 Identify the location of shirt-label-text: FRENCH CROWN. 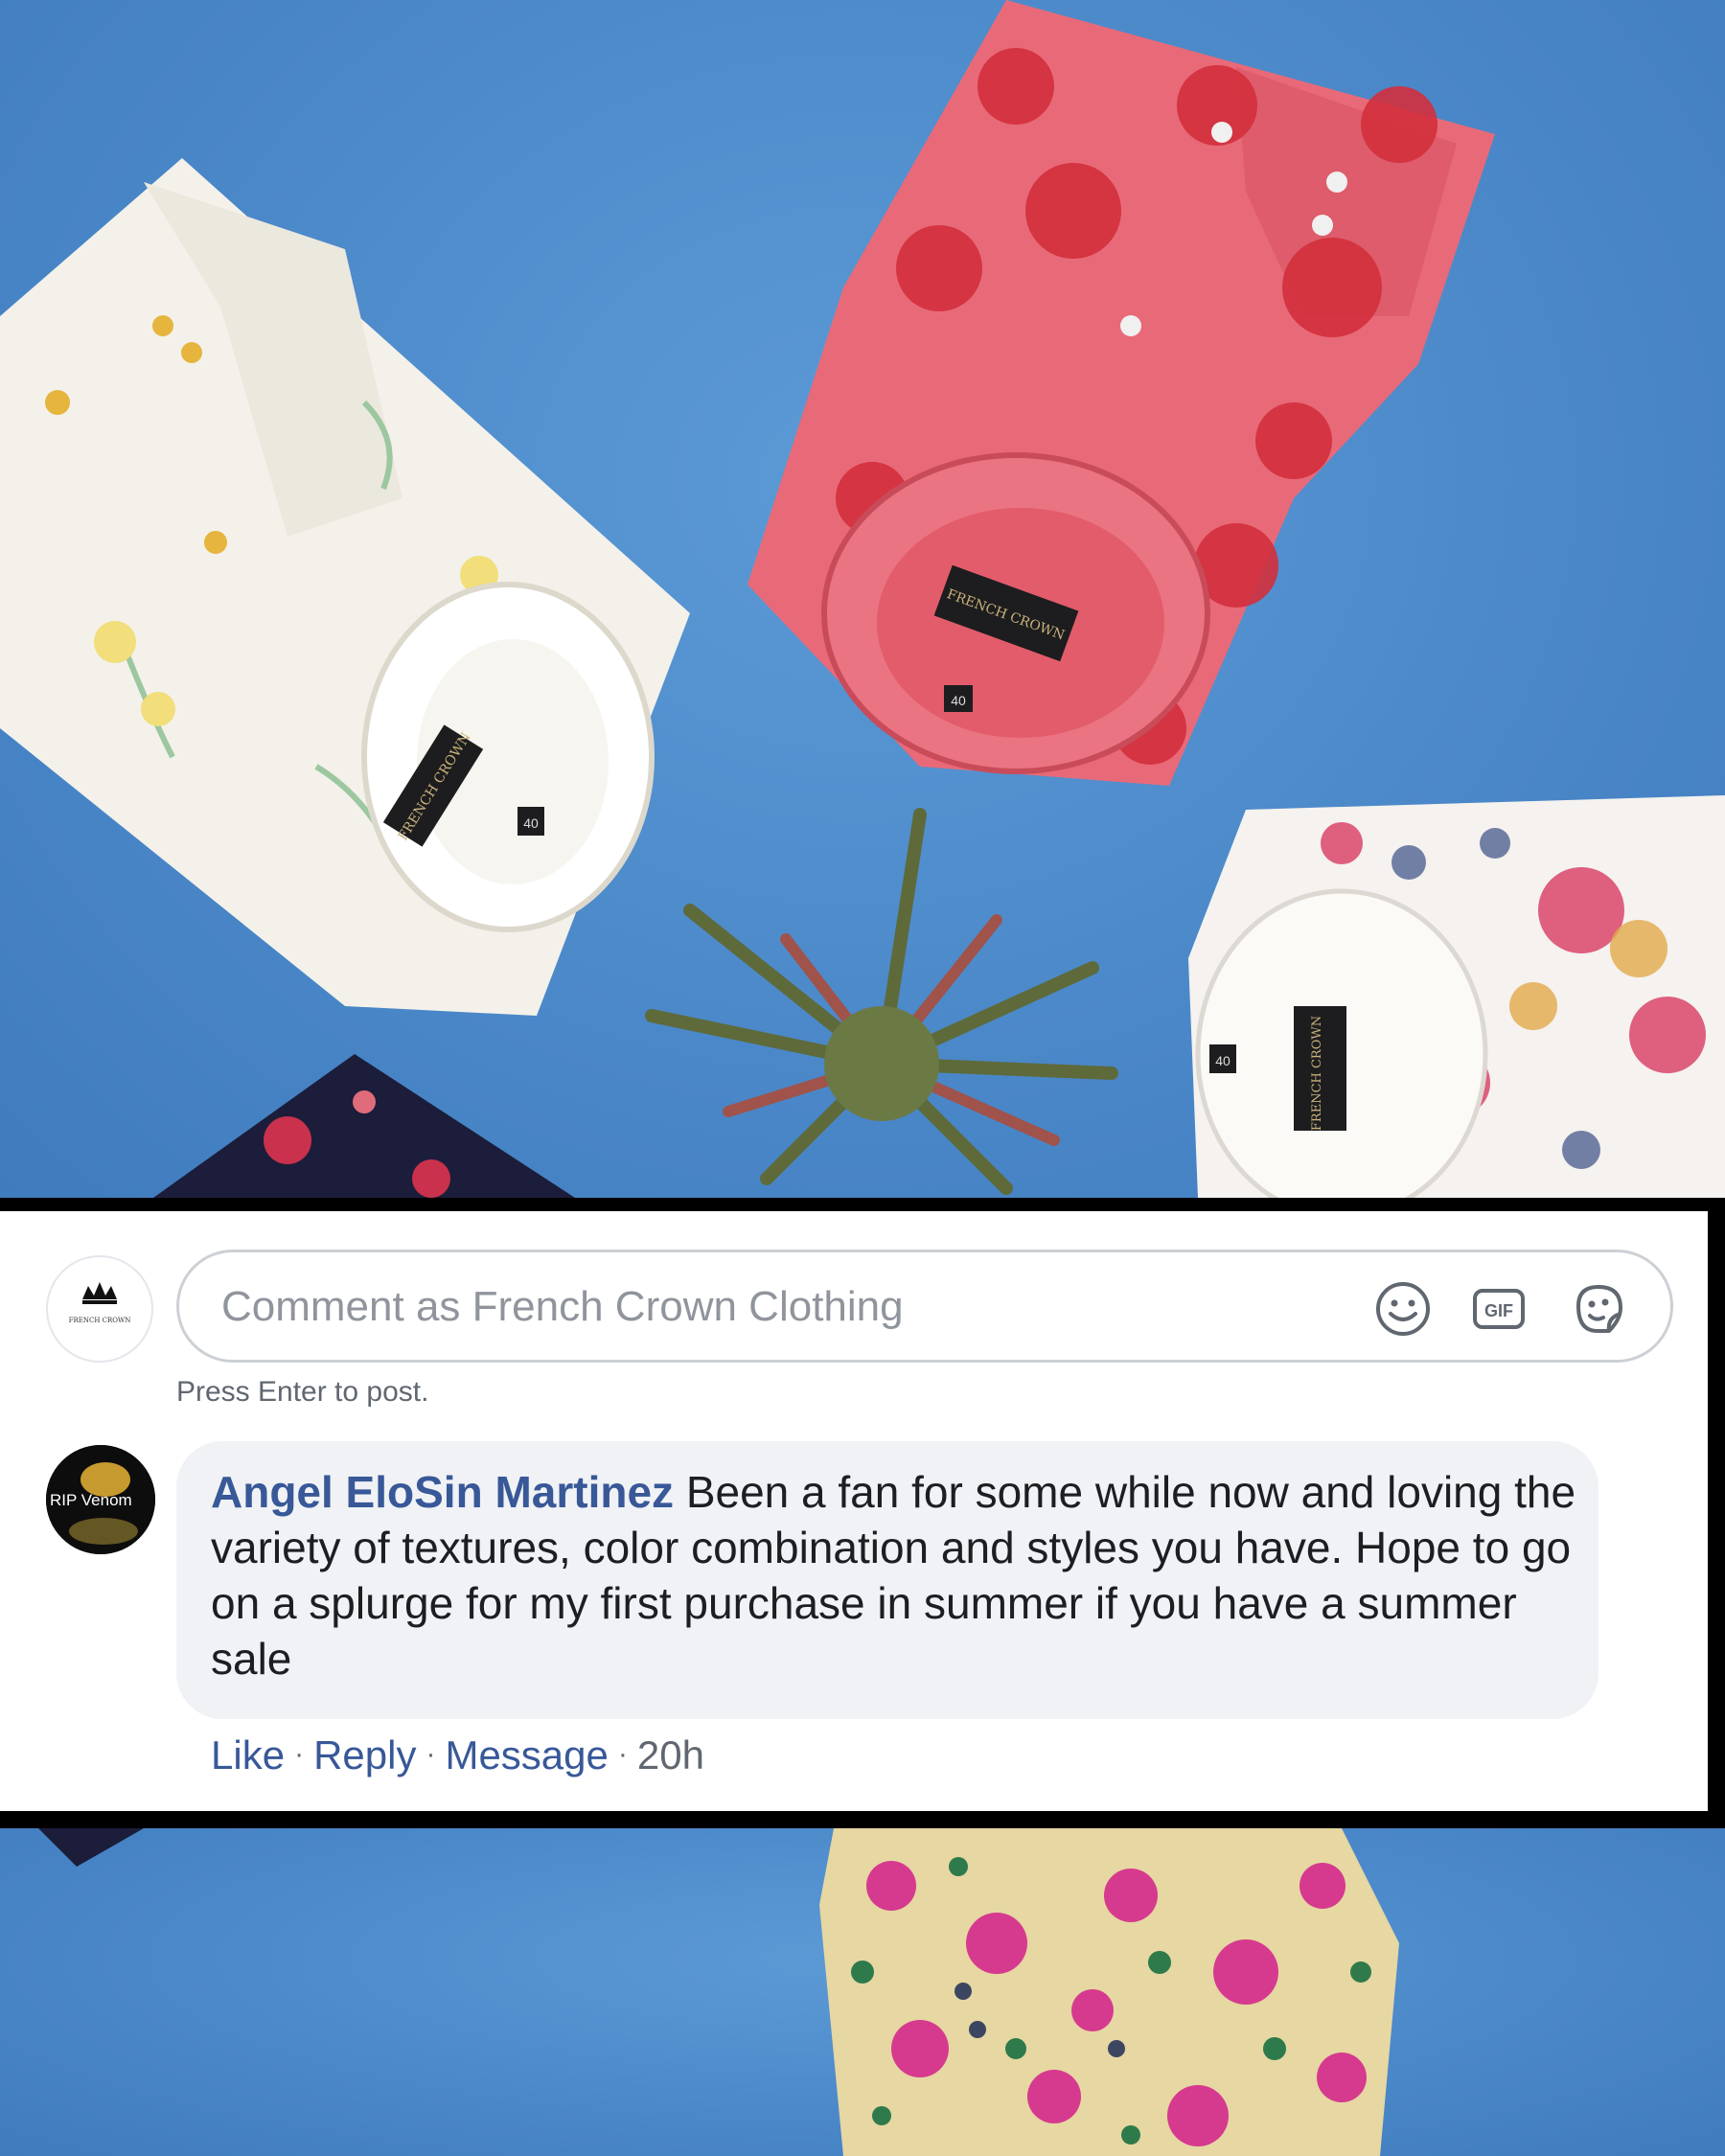
(1317, 1073).